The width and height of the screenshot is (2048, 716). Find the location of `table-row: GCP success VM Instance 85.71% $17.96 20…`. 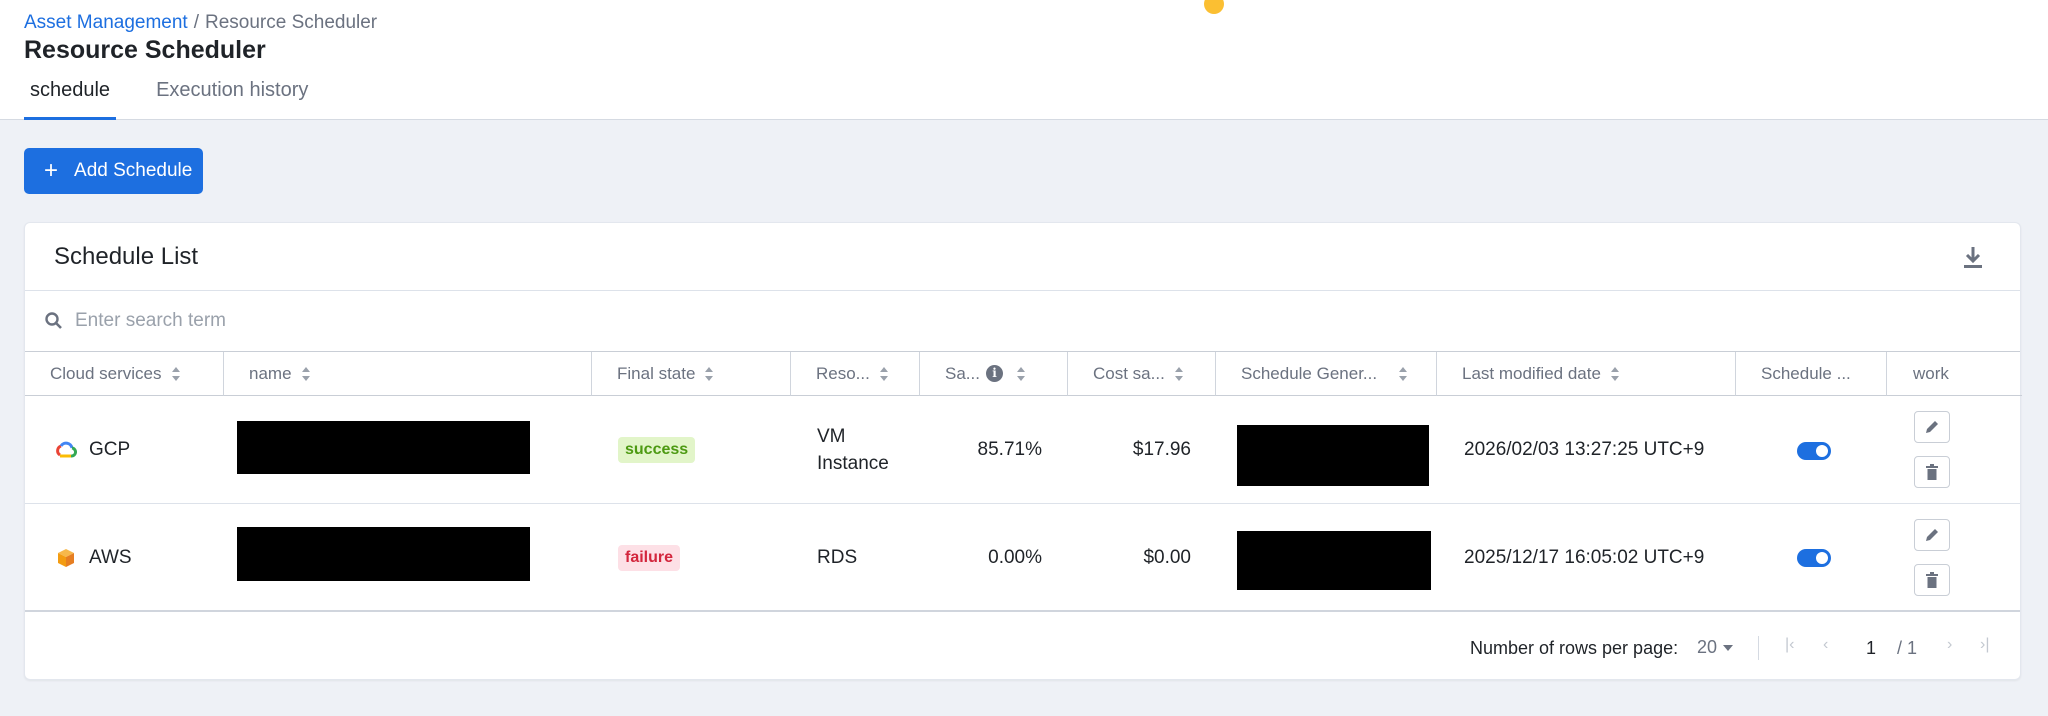

table-row: GCP success VM Instance 85.71% $17.96 20… is located at coordinates (1022, 450).